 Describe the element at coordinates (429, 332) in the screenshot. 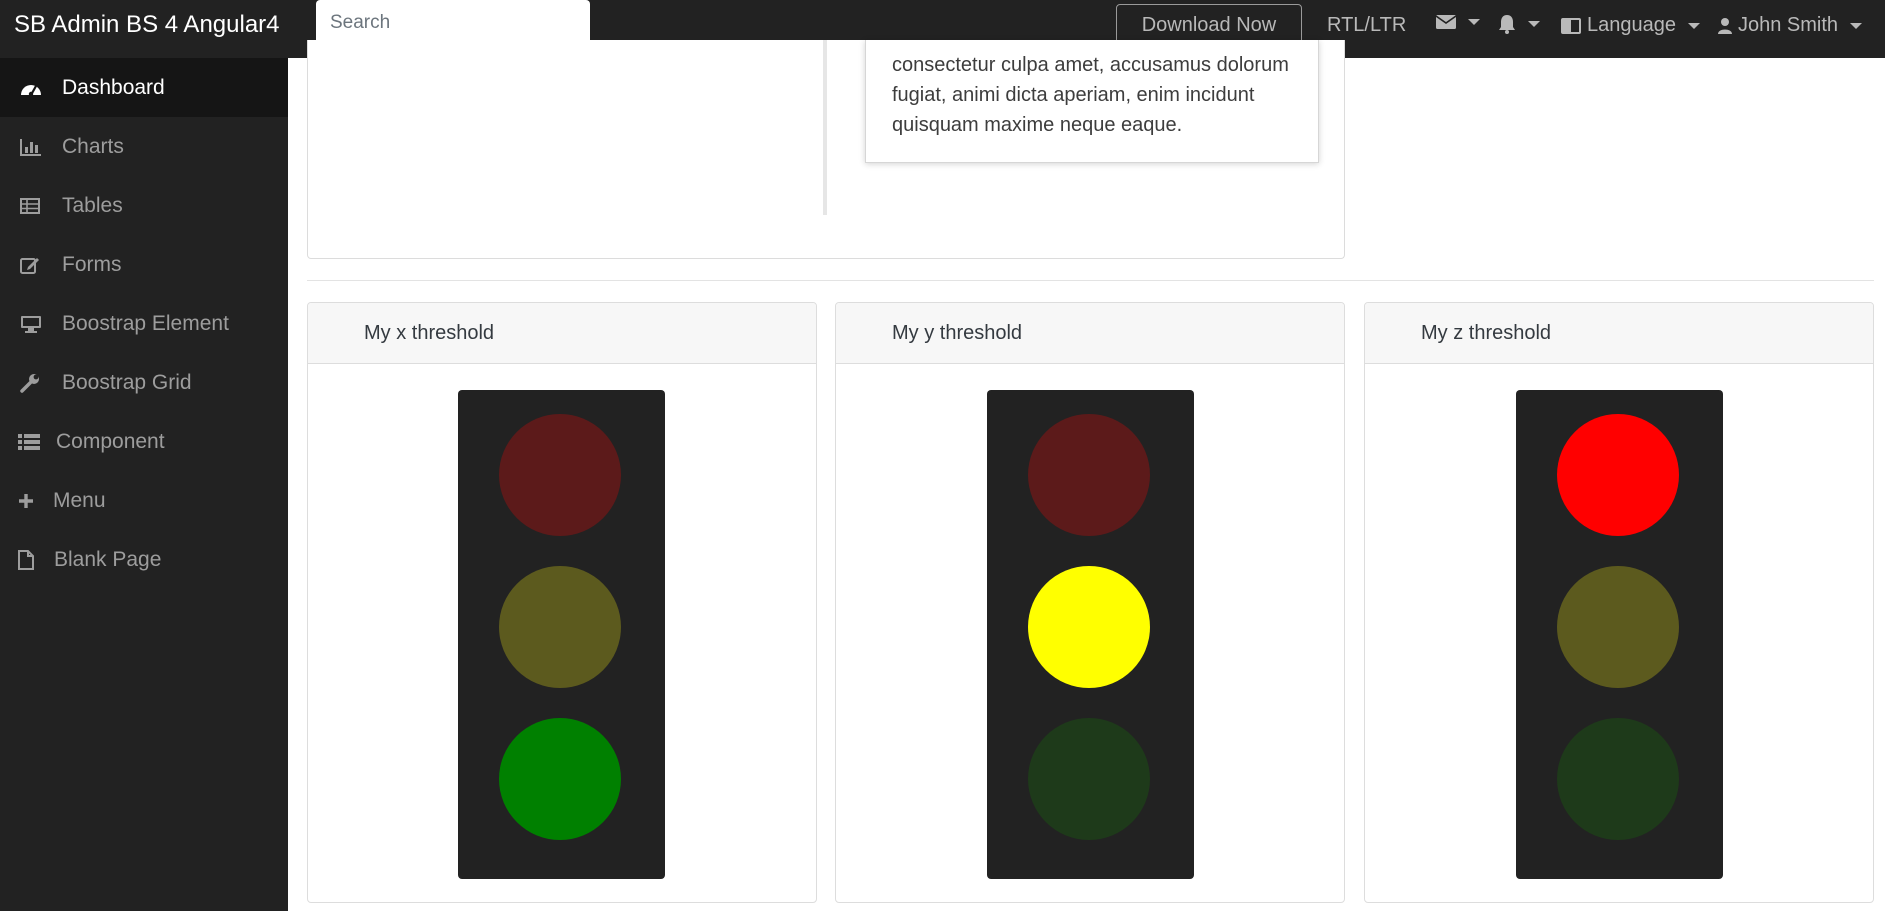

I see `card-title: My x threshold` at that location.